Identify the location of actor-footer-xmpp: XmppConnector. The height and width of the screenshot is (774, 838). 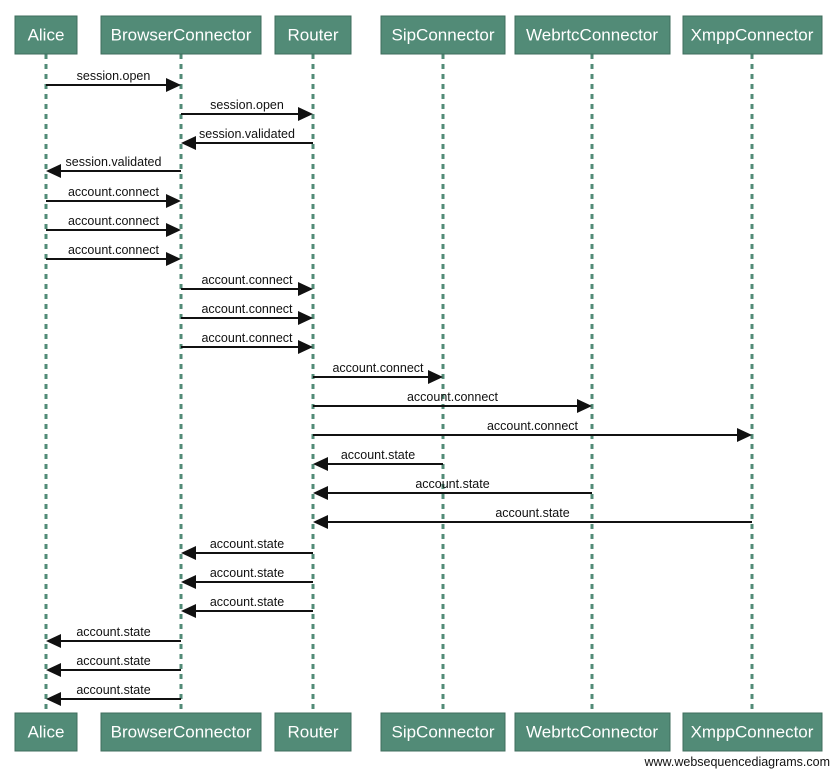
(752, 732).